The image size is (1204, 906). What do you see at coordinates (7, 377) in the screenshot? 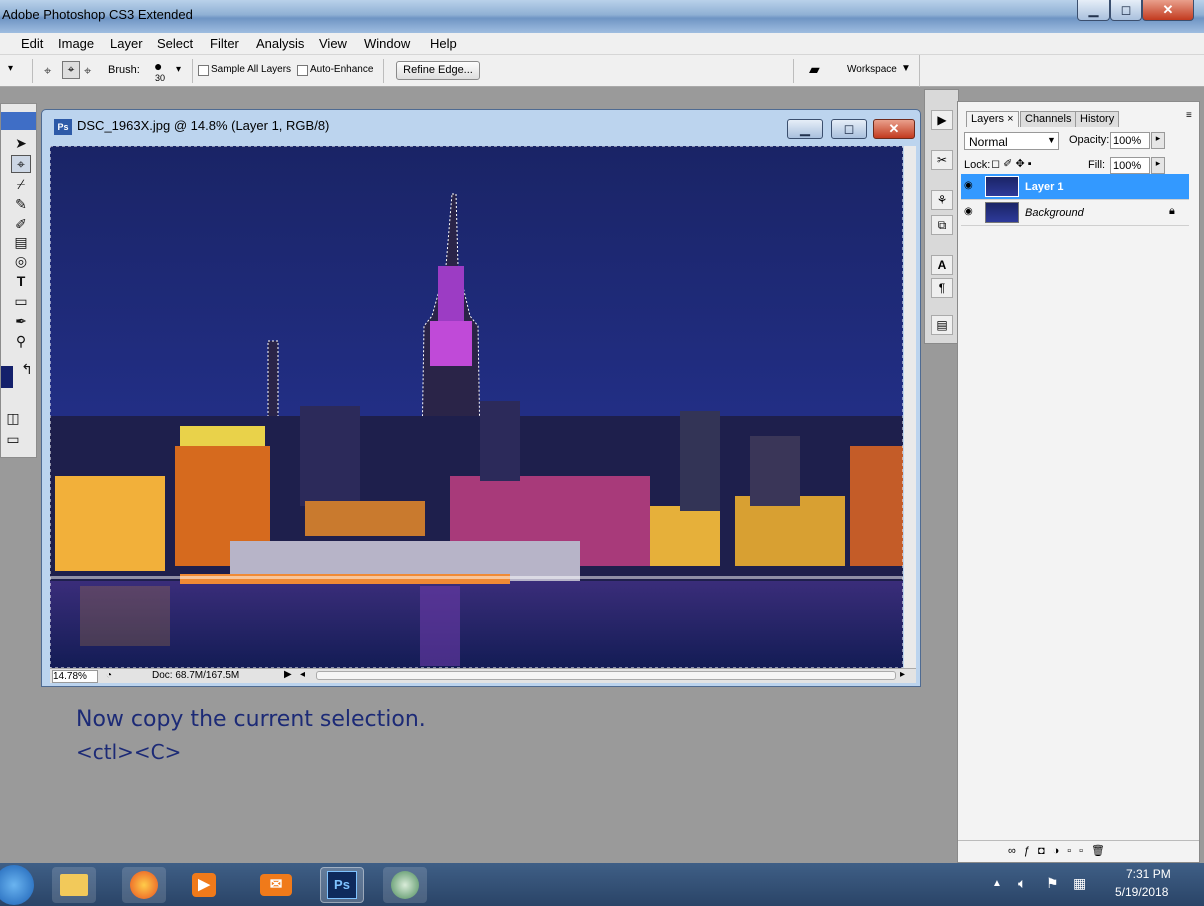
I see `foreground-color-swatch` at bounding box center [7, 377].